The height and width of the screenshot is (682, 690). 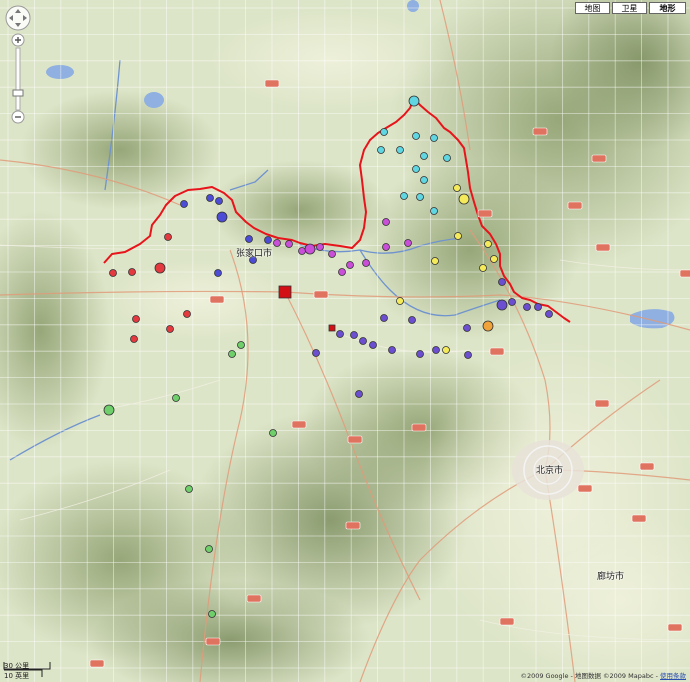 I want to click on map-navigation-control, so click(x=19, y=64).